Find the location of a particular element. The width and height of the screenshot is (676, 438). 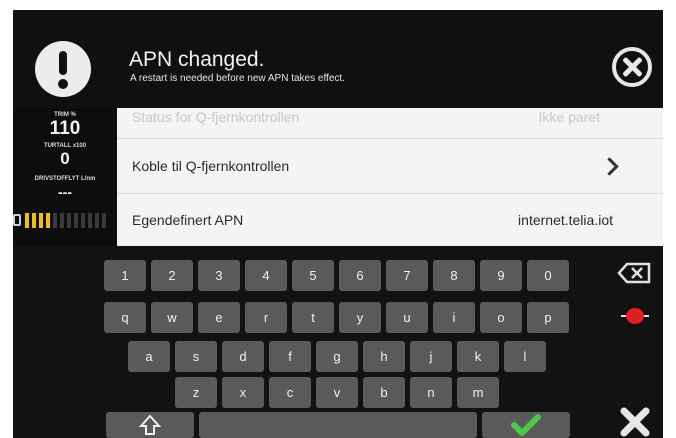

letter-key-j: j is located at coordinates (431, 356).